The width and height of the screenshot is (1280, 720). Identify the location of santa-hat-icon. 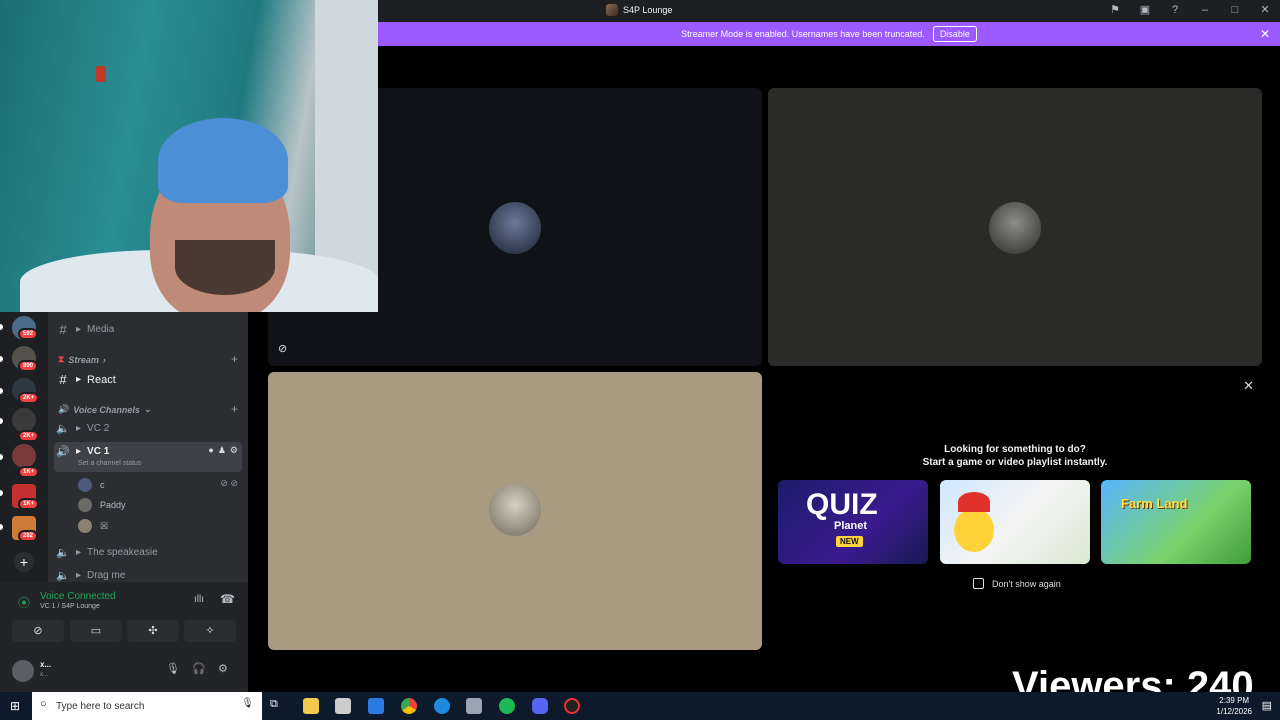
(974, 502).